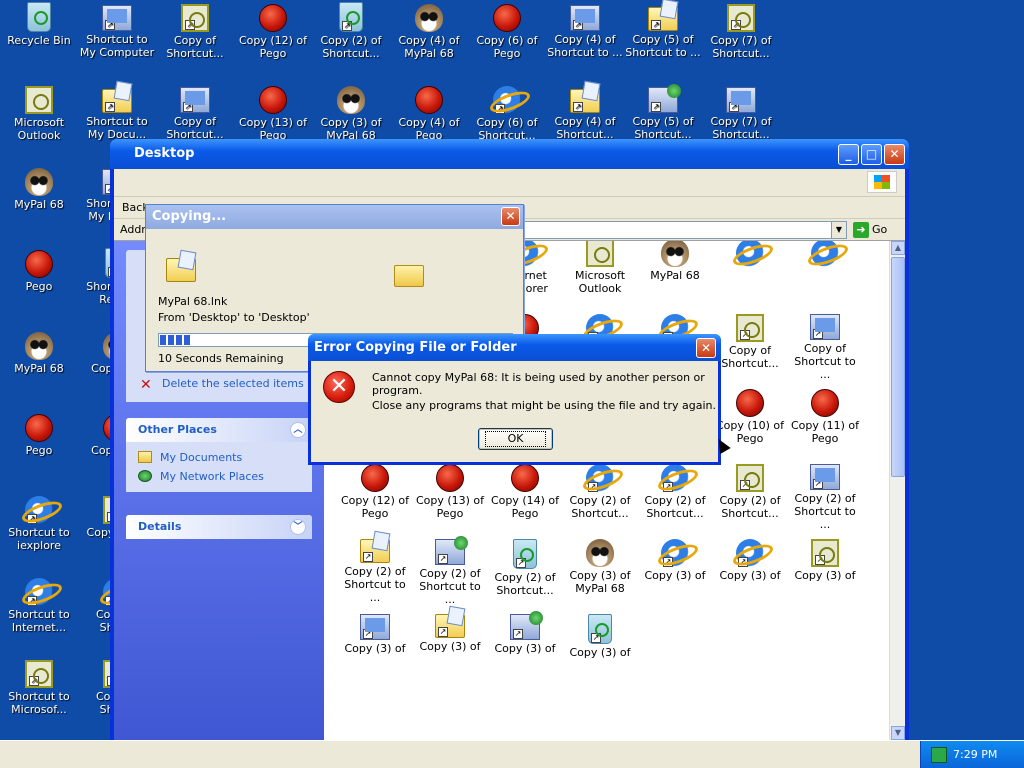 This screenshot has height=768, width=1024. I want to click on collapse-chevron-icon: ︿, so click(298, 430).